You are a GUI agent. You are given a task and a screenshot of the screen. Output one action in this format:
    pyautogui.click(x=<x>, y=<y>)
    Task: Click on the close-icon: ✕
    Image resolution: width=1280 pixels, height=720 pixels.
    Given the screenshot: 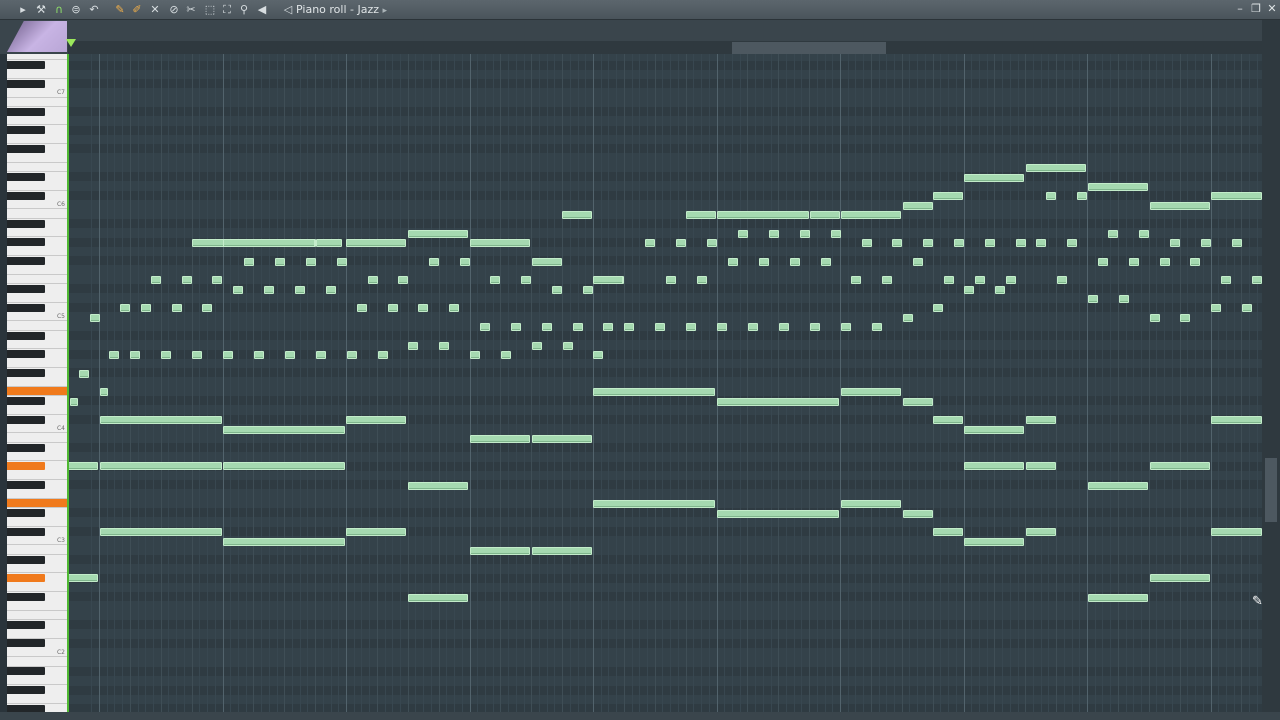 What is the action you would take?
    pyautogui.click(x=1272, y=9)
    